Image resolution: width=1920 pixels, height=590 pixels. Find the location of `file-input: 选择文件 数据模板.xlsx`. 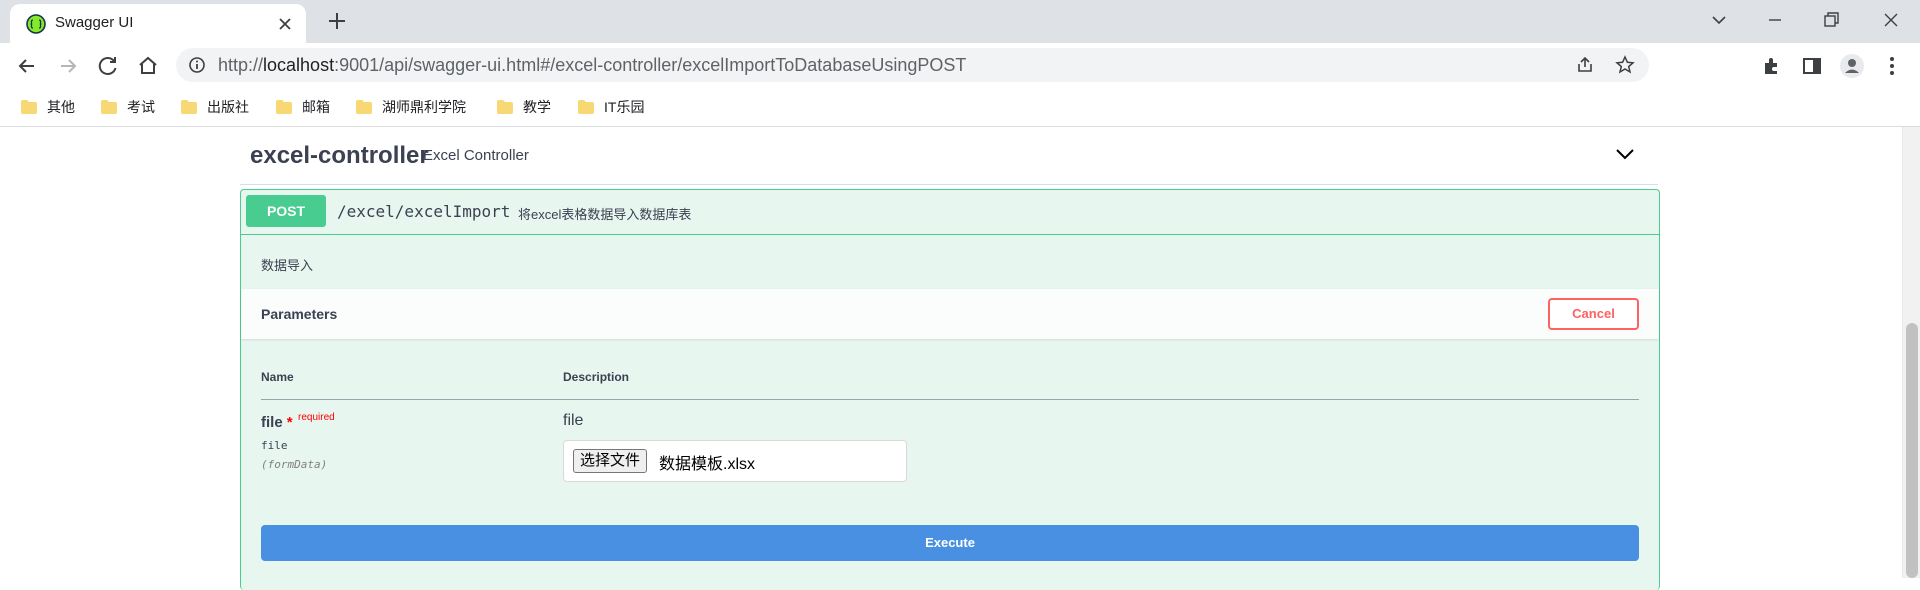

file-input: 选择文件 数据模板.xlsx is located at coordinates (735, 461).